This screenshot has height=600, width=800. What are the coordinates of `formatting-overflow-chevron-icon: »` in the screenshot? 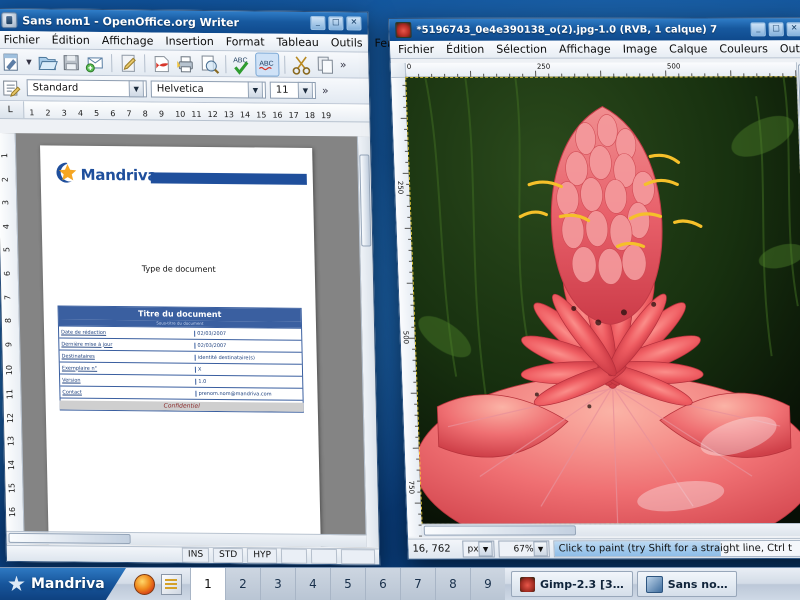 It's located at (325, 90).